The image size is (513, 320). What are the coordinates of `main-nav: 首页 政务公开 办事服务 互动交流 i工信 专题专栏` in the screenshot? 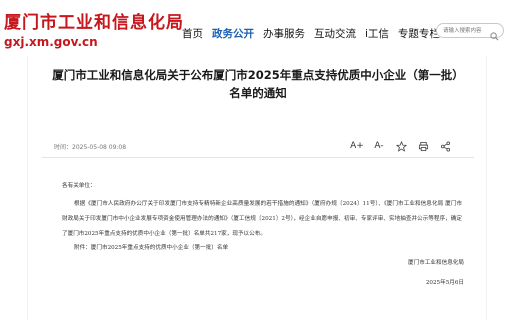 It's located at (315, 33).